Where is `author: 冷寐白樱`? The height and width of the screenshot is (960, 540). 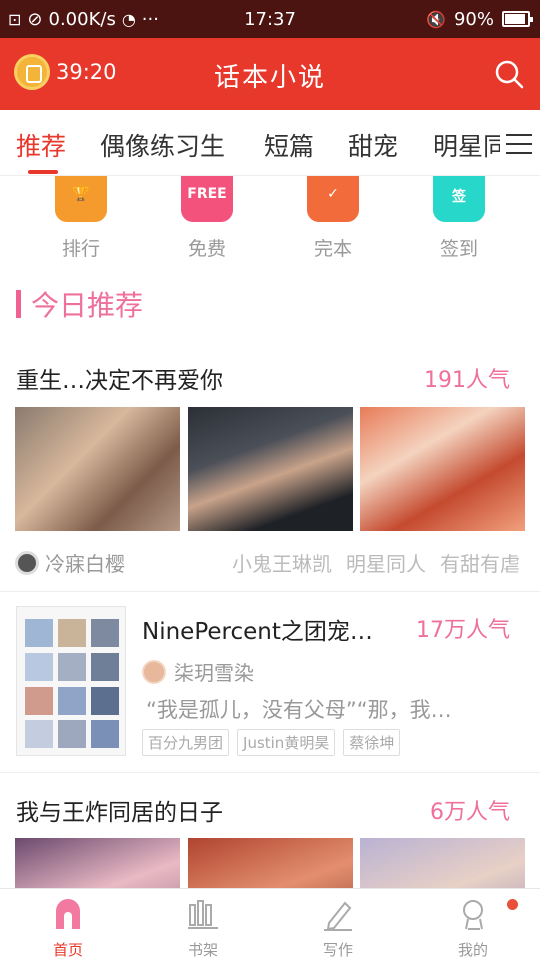
author: 冷寐白樱 is located at coordinates (70, 562).